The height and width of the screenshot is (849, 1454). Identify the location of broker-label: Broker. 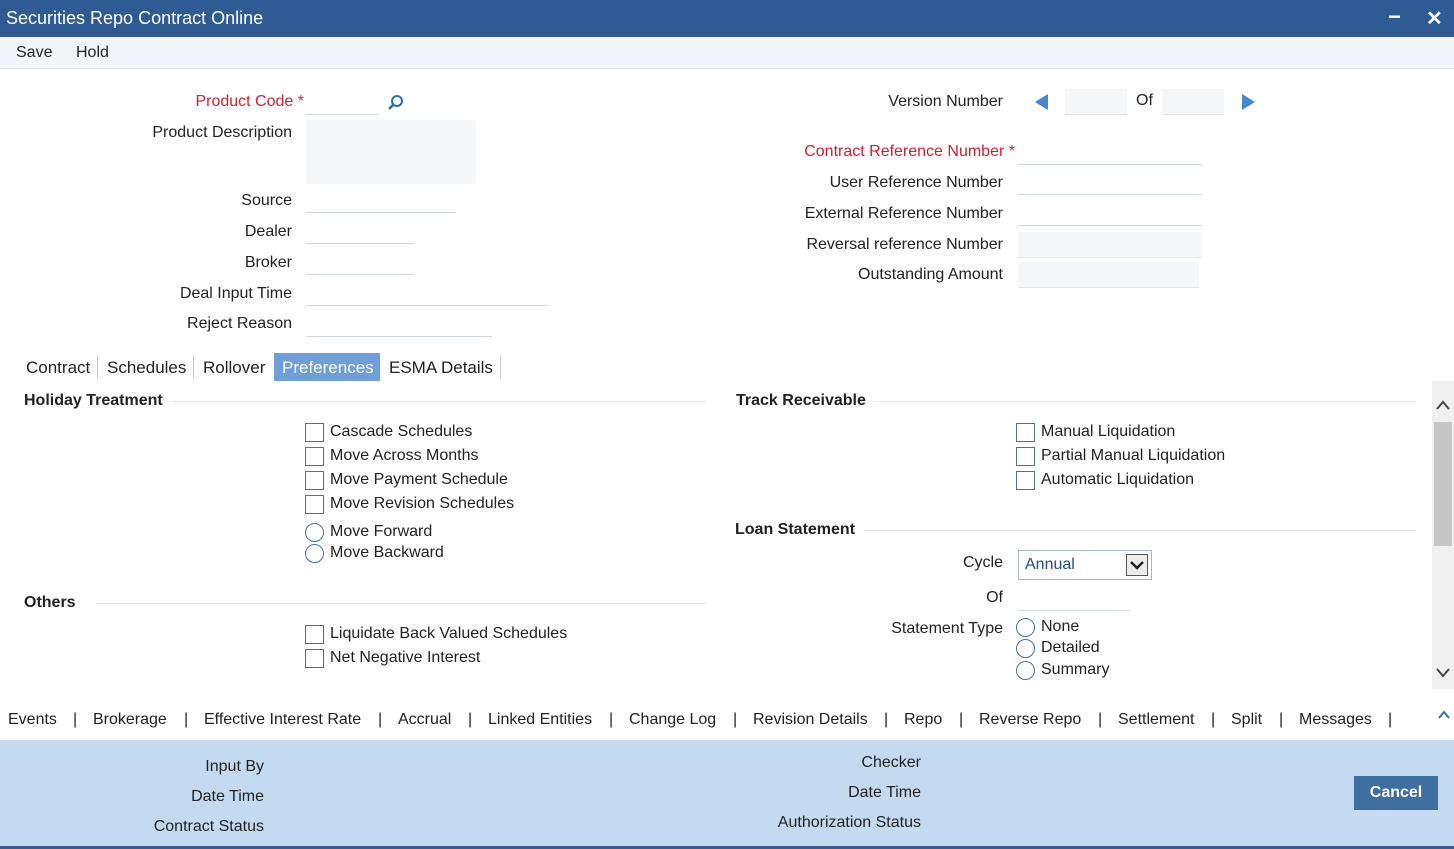
(268, 262).